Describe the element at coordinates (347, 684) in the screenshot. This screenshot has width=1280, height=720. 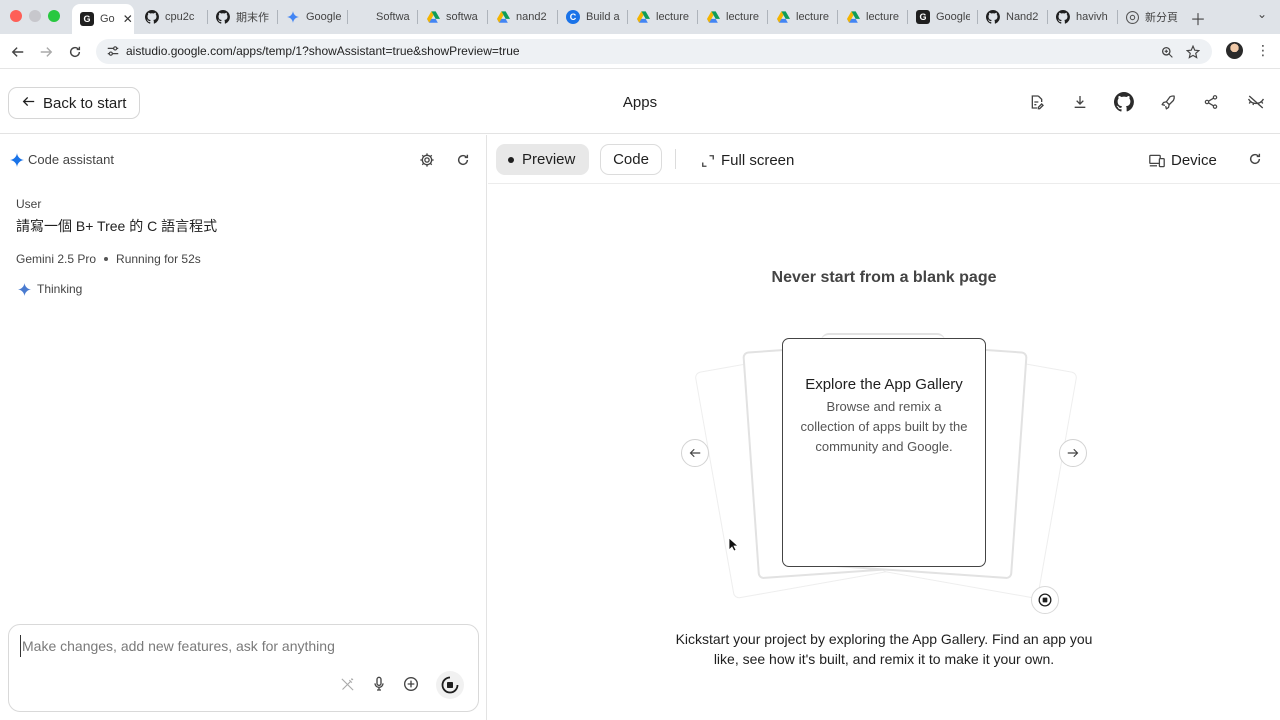
I see `magic-wand-disabled-icon` at that location.